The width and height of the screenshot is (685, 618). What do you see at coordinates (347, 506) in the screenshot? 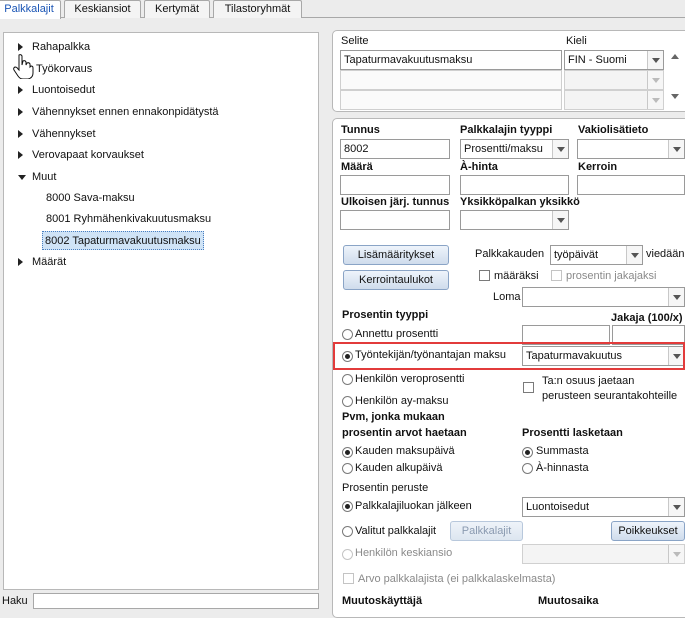
I see `luokan-jalkeen-radio` at bounding box center [347, 506].